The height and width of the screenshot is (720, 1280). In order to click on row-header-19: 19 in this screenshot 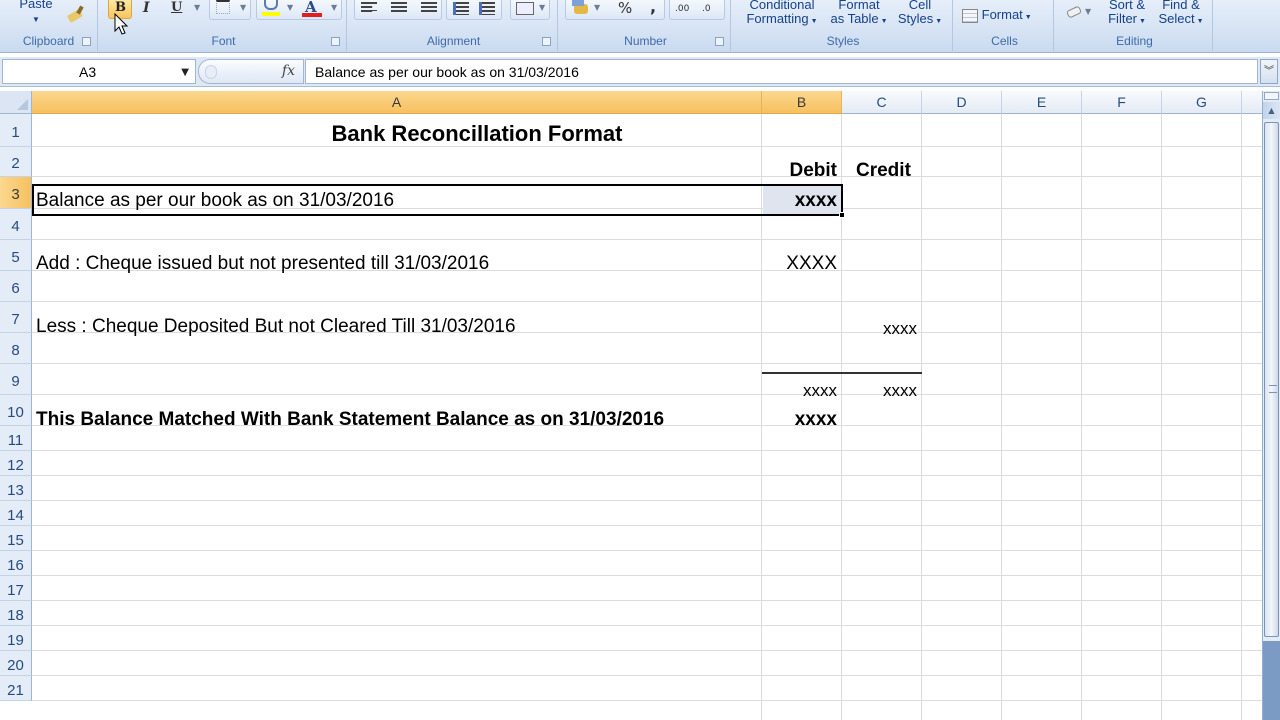, I will do `click(16, 638)`.